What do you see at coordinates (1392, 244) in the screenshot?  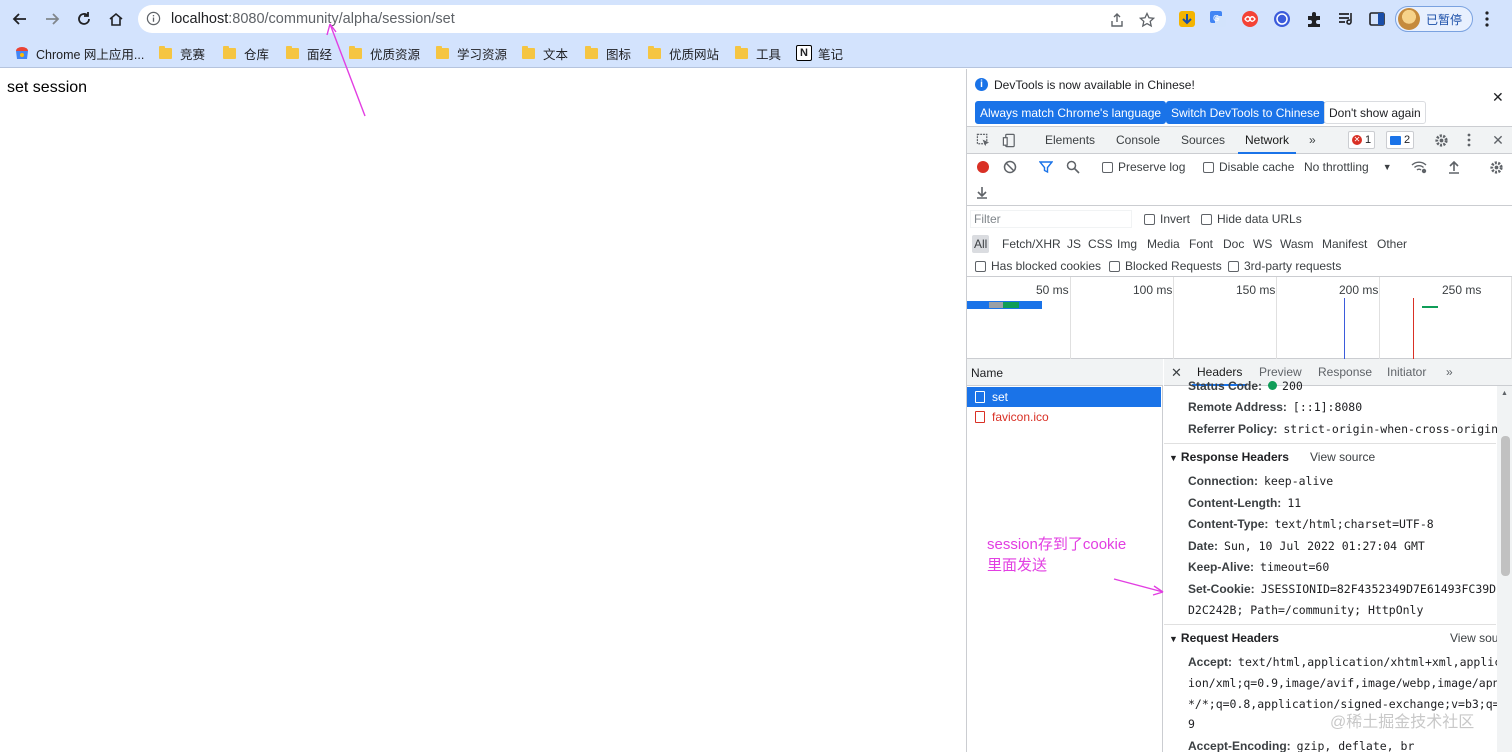 I see `type-filter-other: Other` at bounding box center [1392, 244].